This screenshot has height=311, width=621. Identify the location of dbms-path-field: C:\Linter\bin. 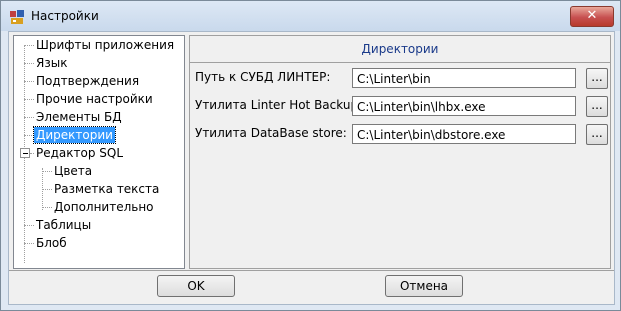
(464, 78).